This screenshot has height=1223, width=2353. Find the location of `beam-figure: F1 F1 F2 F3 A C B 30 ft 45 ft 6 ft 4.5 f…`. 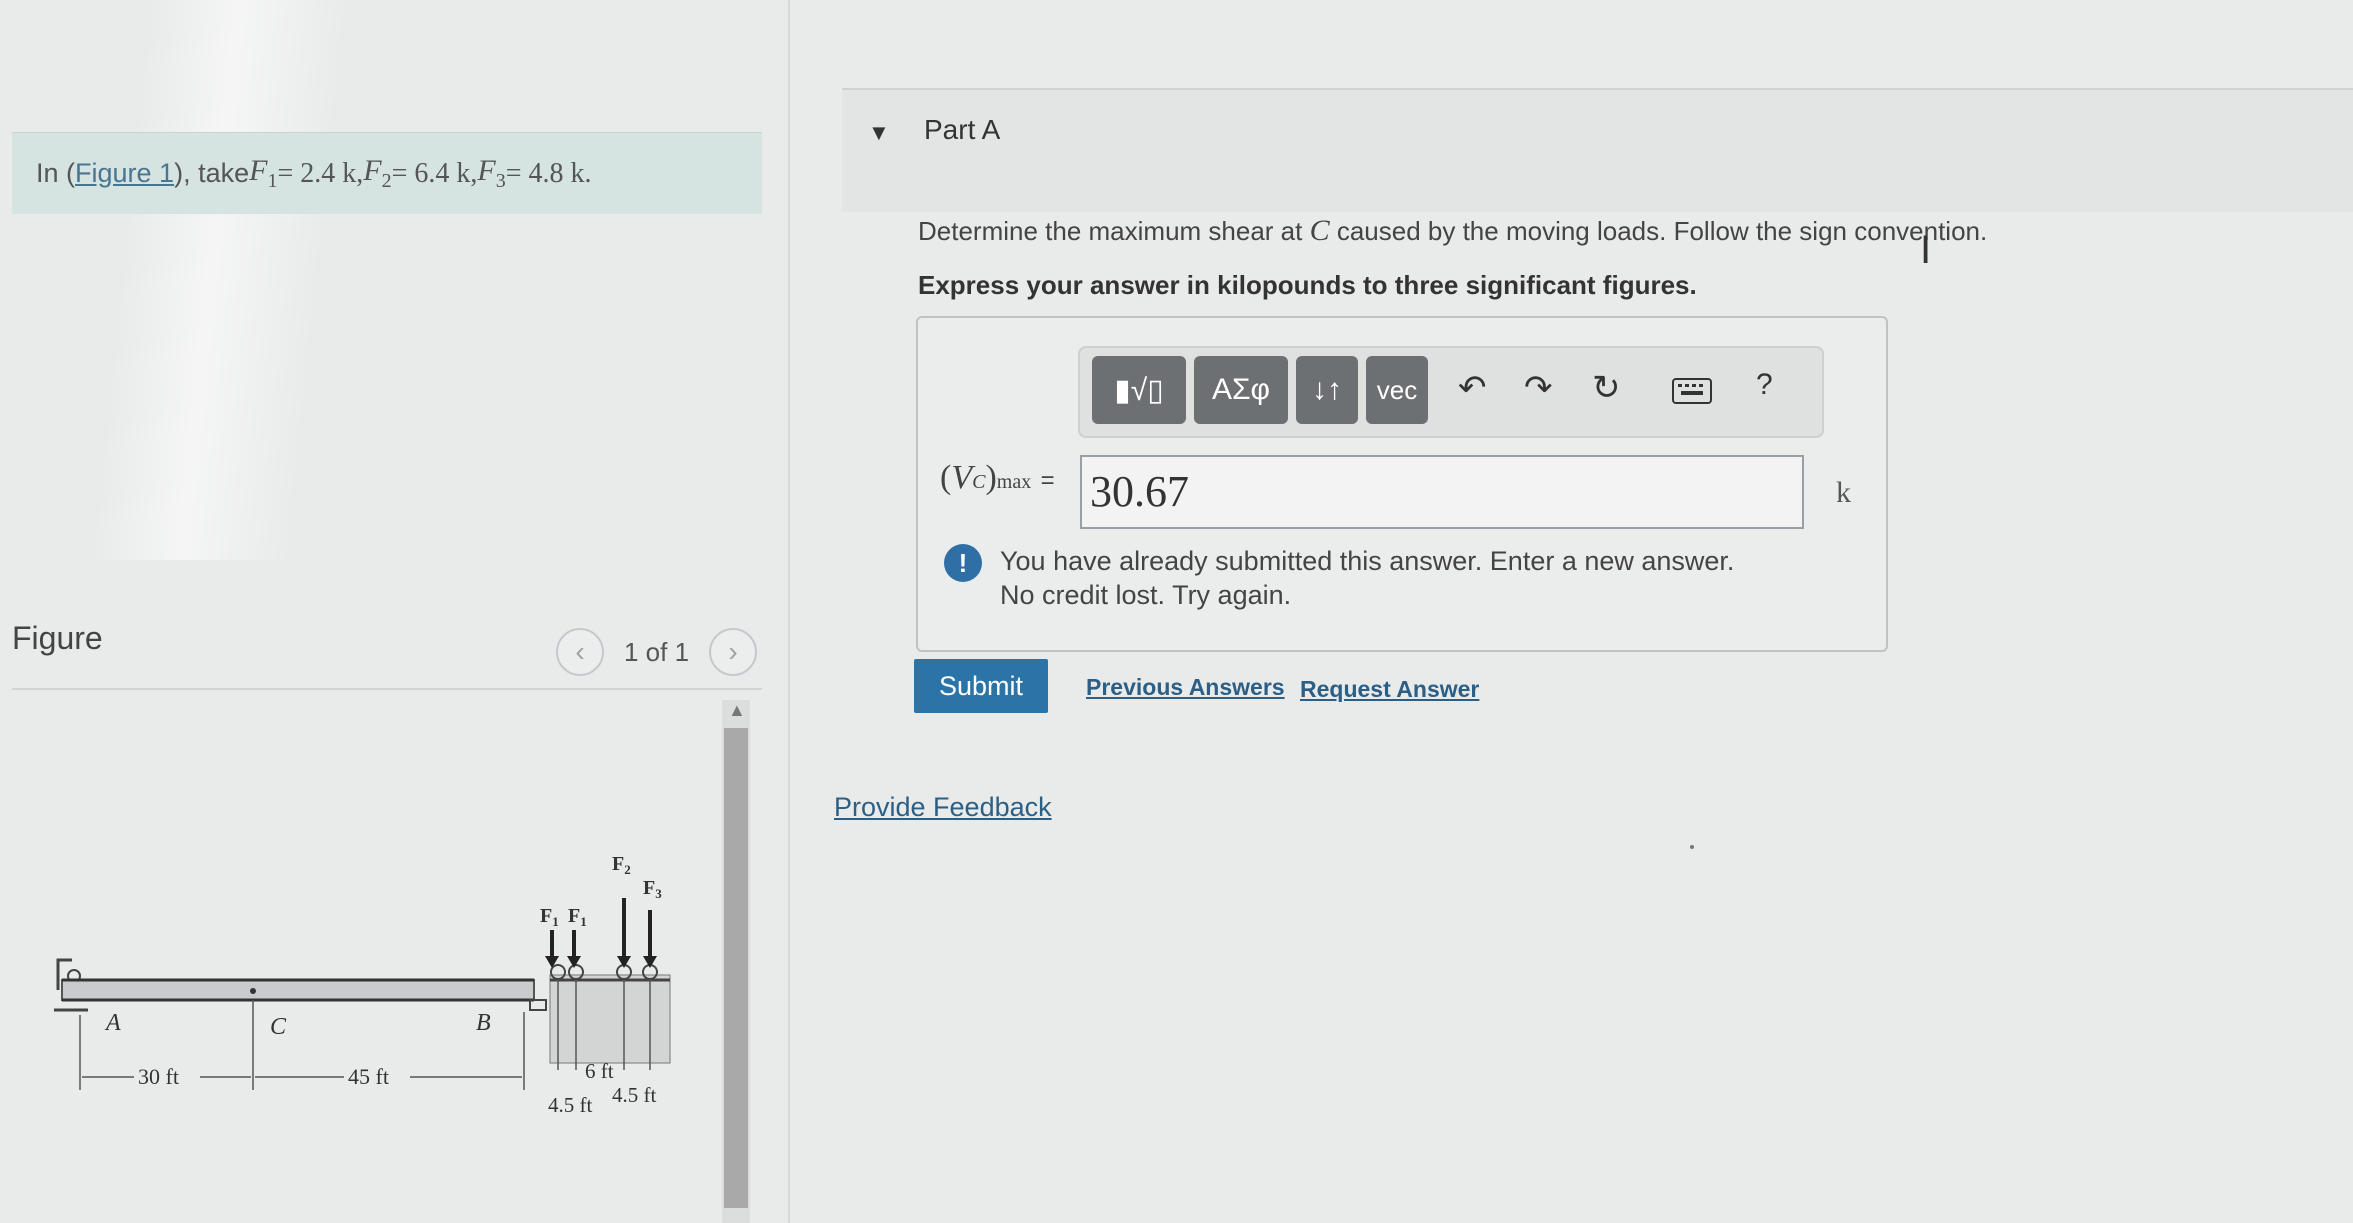

beam-figure: F1 F1 F2 F3 A C B 30 ft 45 ft 6 ft 4.5 f… is located at coordinates (362, 985).